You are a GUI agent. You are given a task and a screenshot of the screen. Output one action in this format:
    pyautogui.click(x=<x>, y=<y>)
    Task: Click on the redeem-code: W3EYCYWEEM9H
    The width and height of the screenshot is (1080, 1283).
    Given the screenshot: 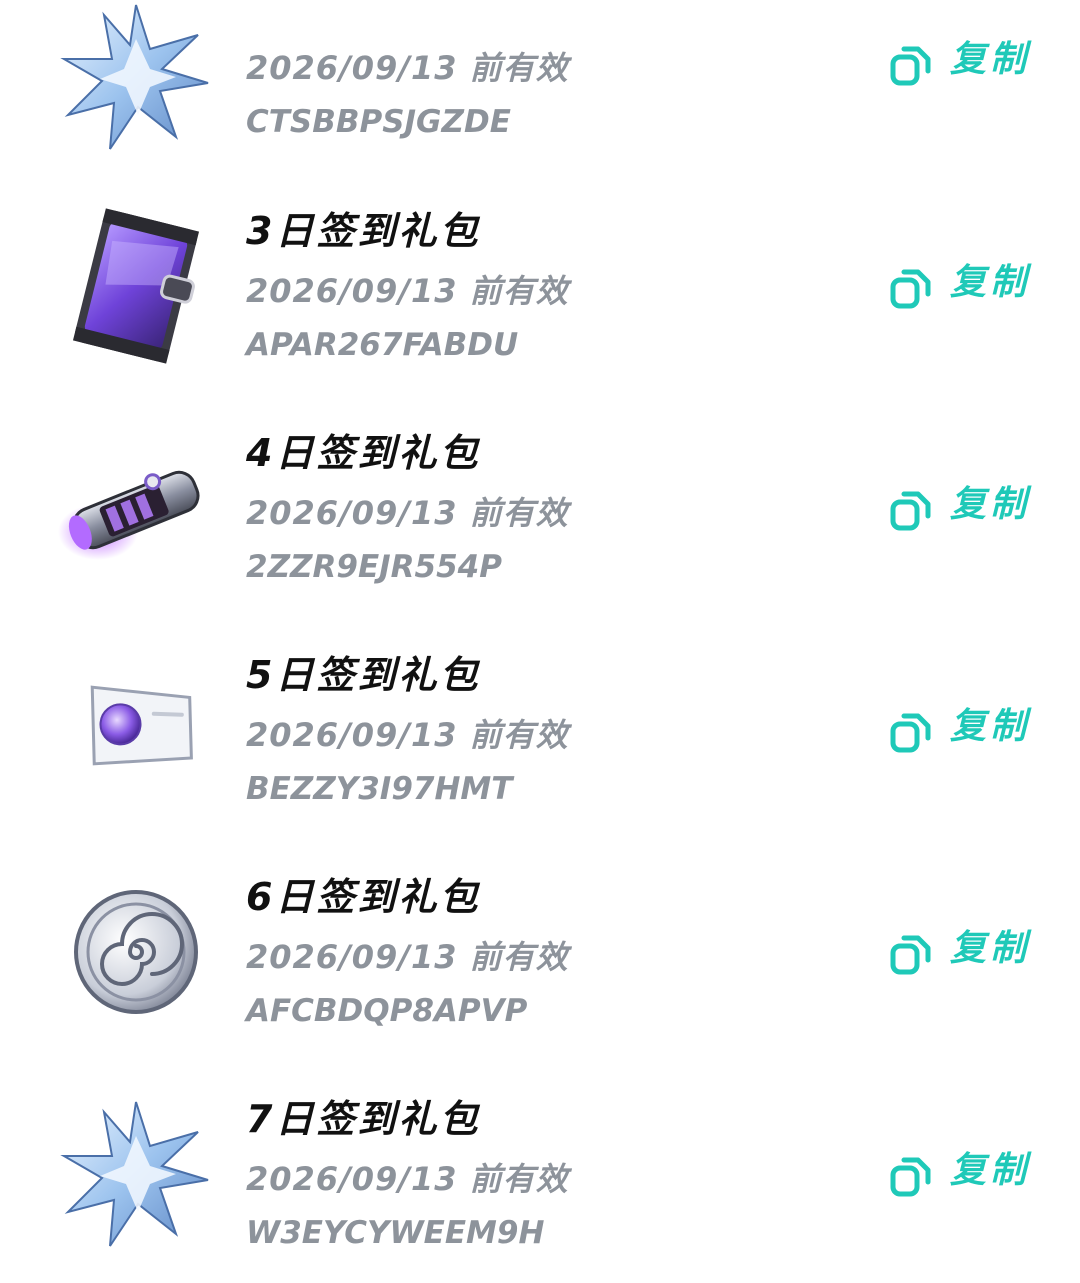 What is the action you would take?
    pyautogui.click(x=395, y=1233)
    